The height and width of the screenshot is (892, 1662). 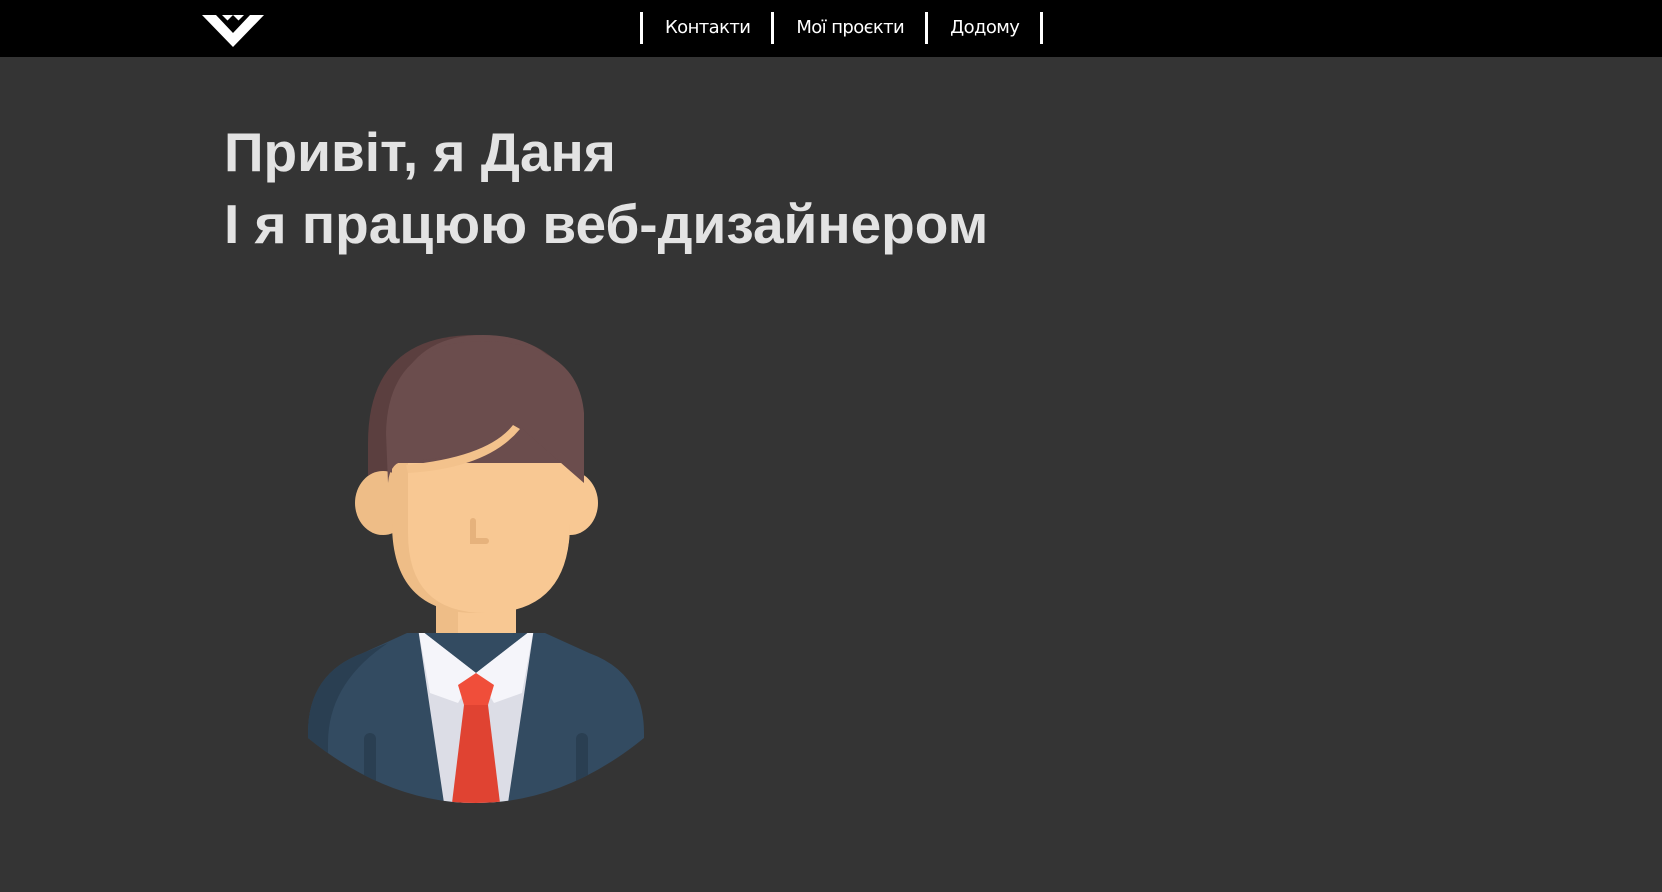 I want to click on main-nav: Контакти Мої проєкти Додому, so click(x=842, y=28).